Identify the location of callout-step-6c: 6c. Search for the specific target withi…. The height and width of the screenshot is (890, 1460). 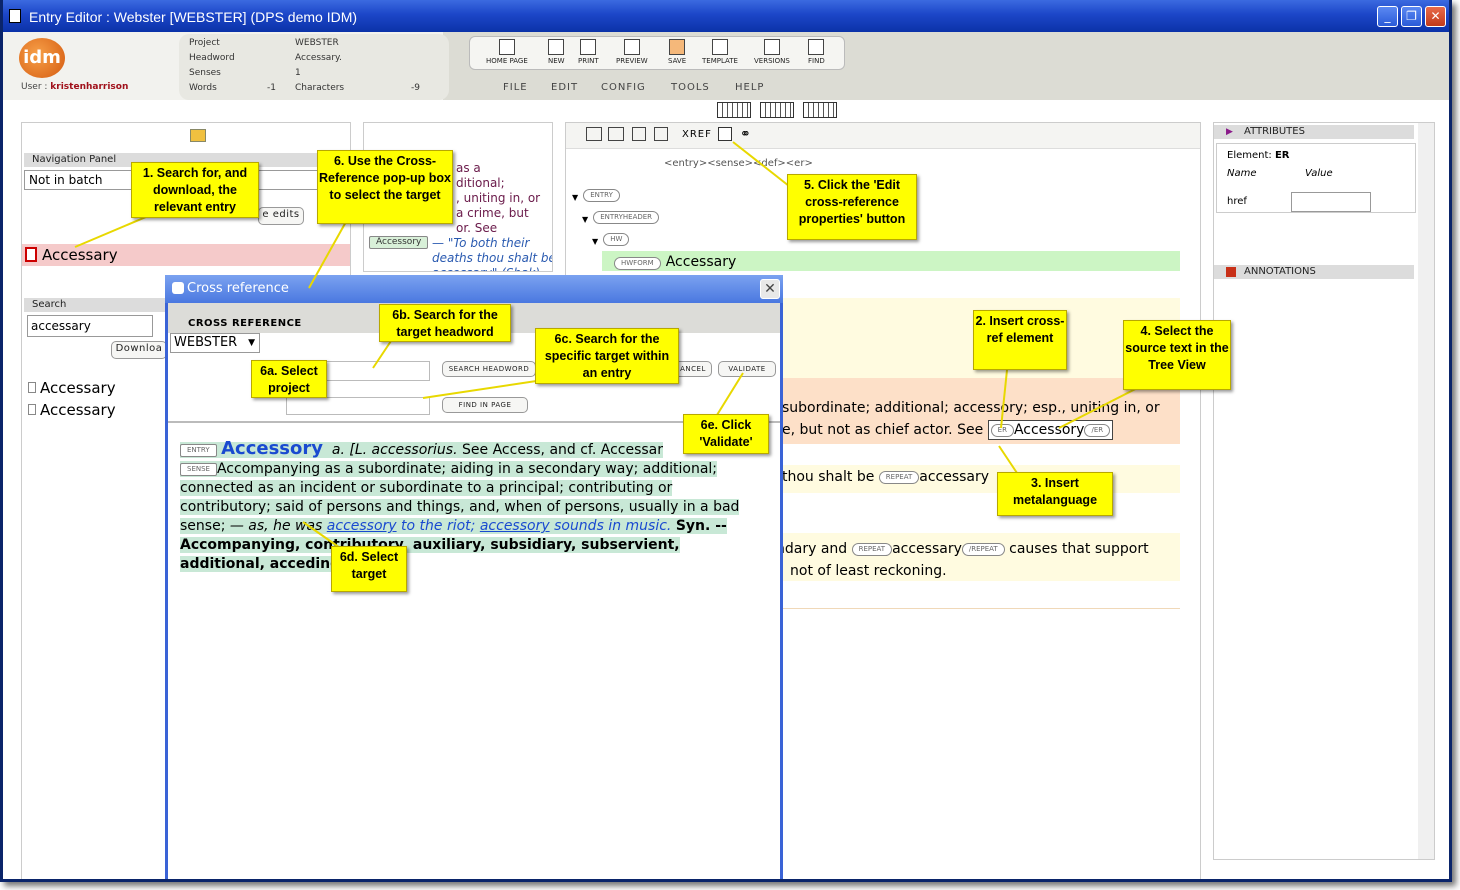
(607, 356).